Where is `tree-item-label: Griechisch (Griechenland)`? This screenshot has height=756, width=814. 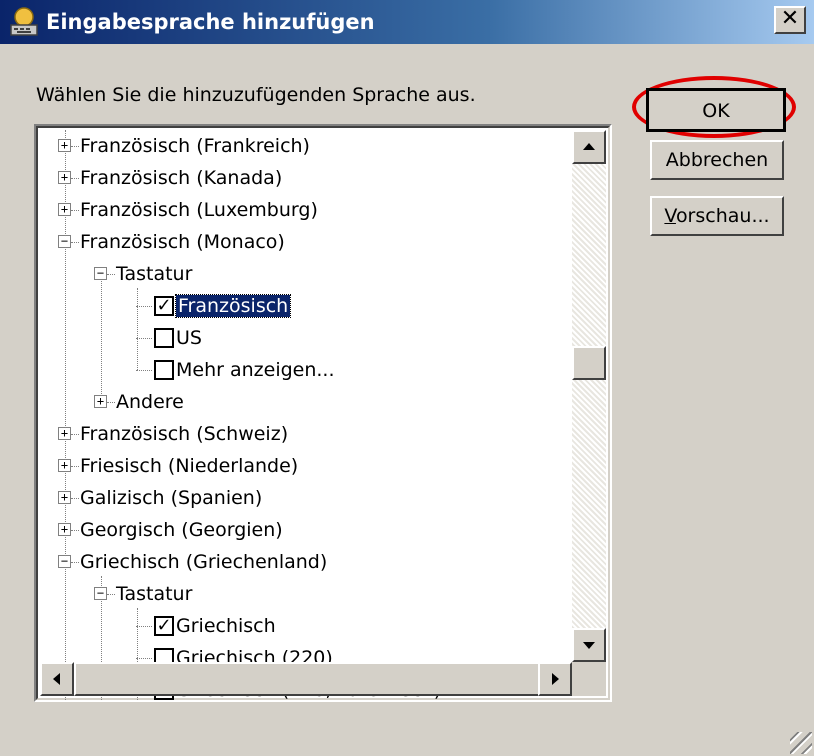 tree-item-label: Griechisch (Griechenland) is located at coordinates (204, 562).